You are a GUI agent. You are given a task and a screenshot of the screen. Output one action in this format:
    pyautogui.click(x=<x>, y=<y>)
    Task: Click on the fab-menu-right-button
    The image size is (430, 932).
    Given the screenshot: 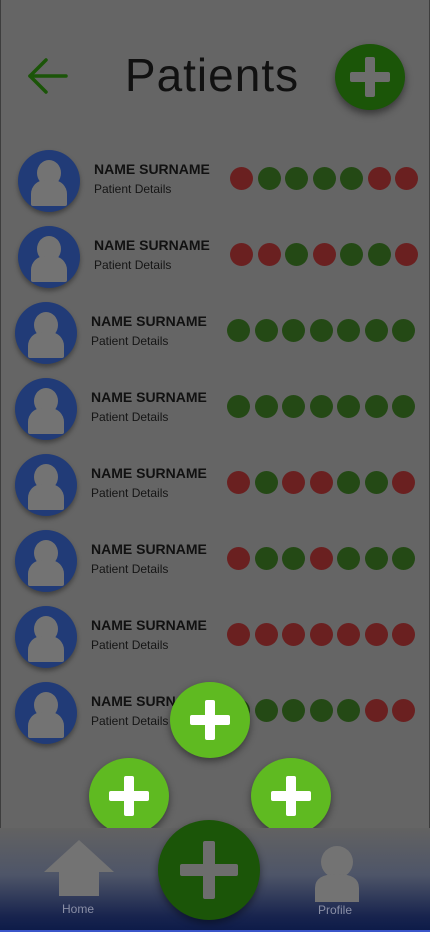 What is the action you would take?
    pyautogui.click(x=291, y=796)
    